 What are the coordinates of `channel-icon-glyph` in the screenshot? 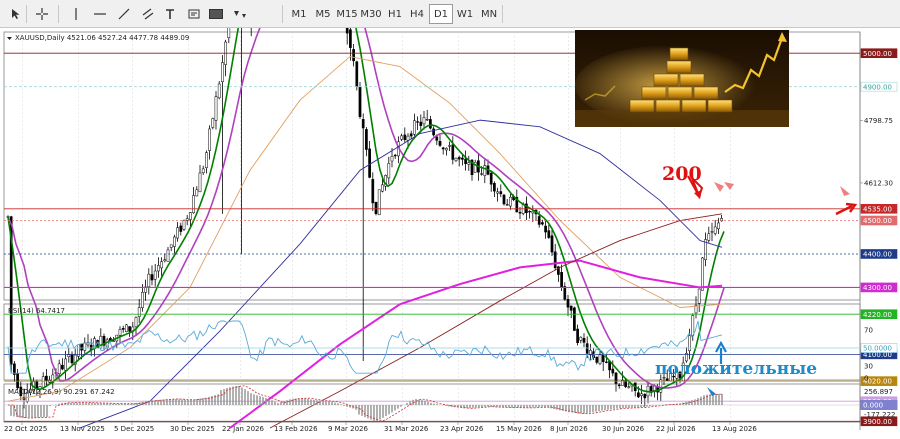 It's located at (148, 14).